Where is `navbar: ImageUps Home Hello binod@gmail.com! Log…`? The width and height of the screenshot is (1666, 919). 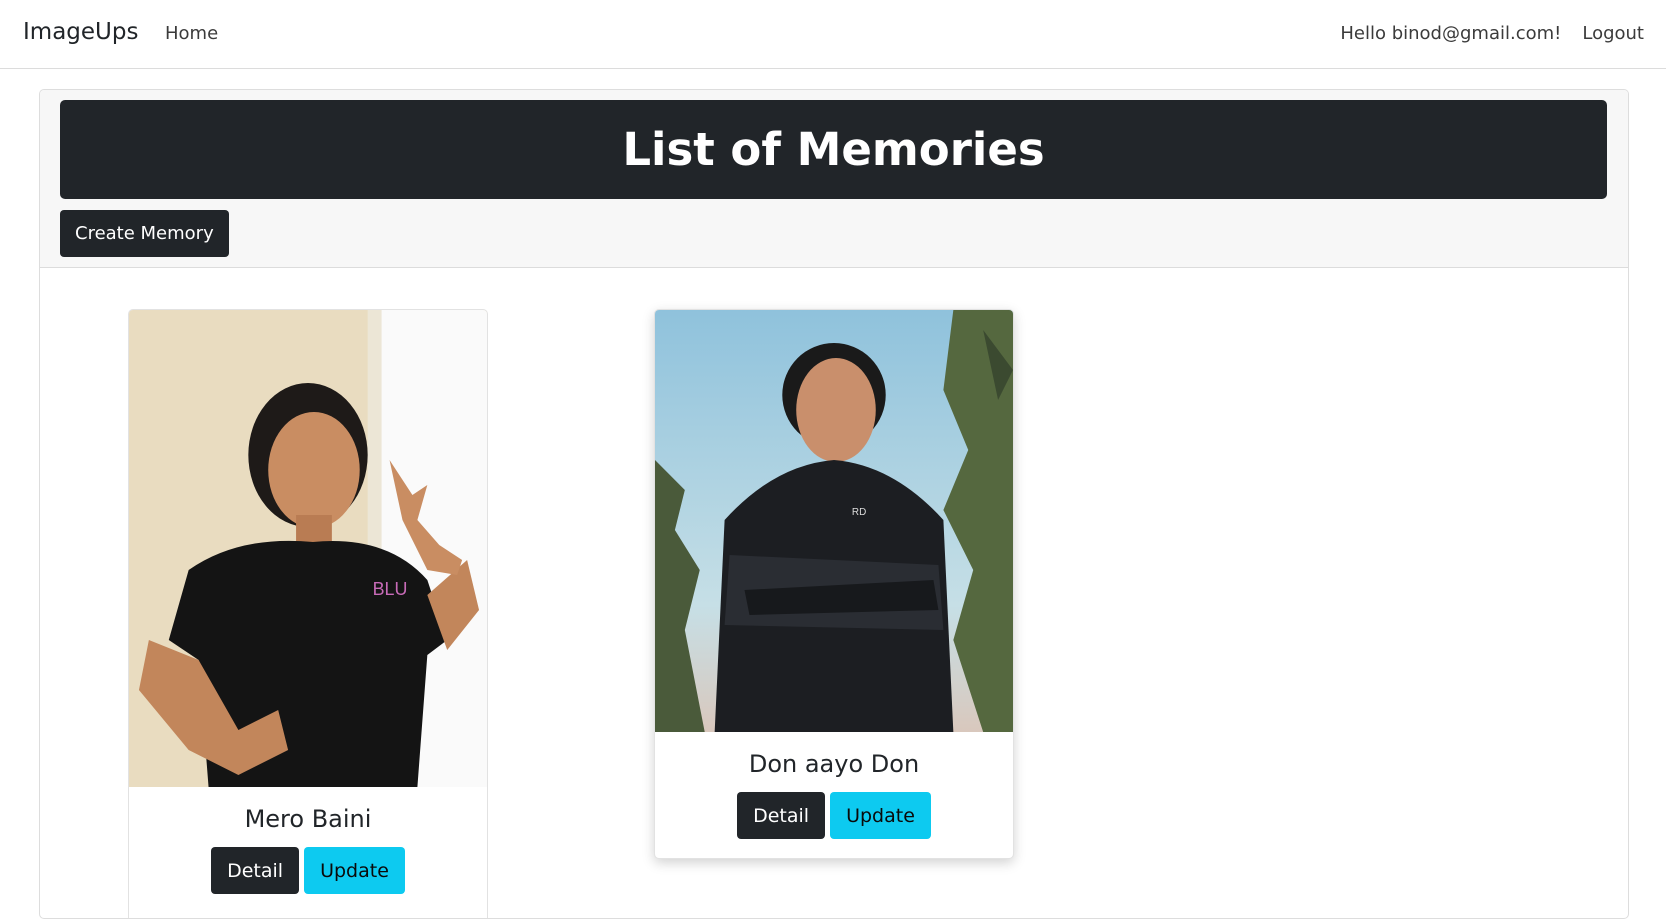 navbar: ImageUps Home Hello binod@gmail.com! Log… is located at coordinates (833, 34).